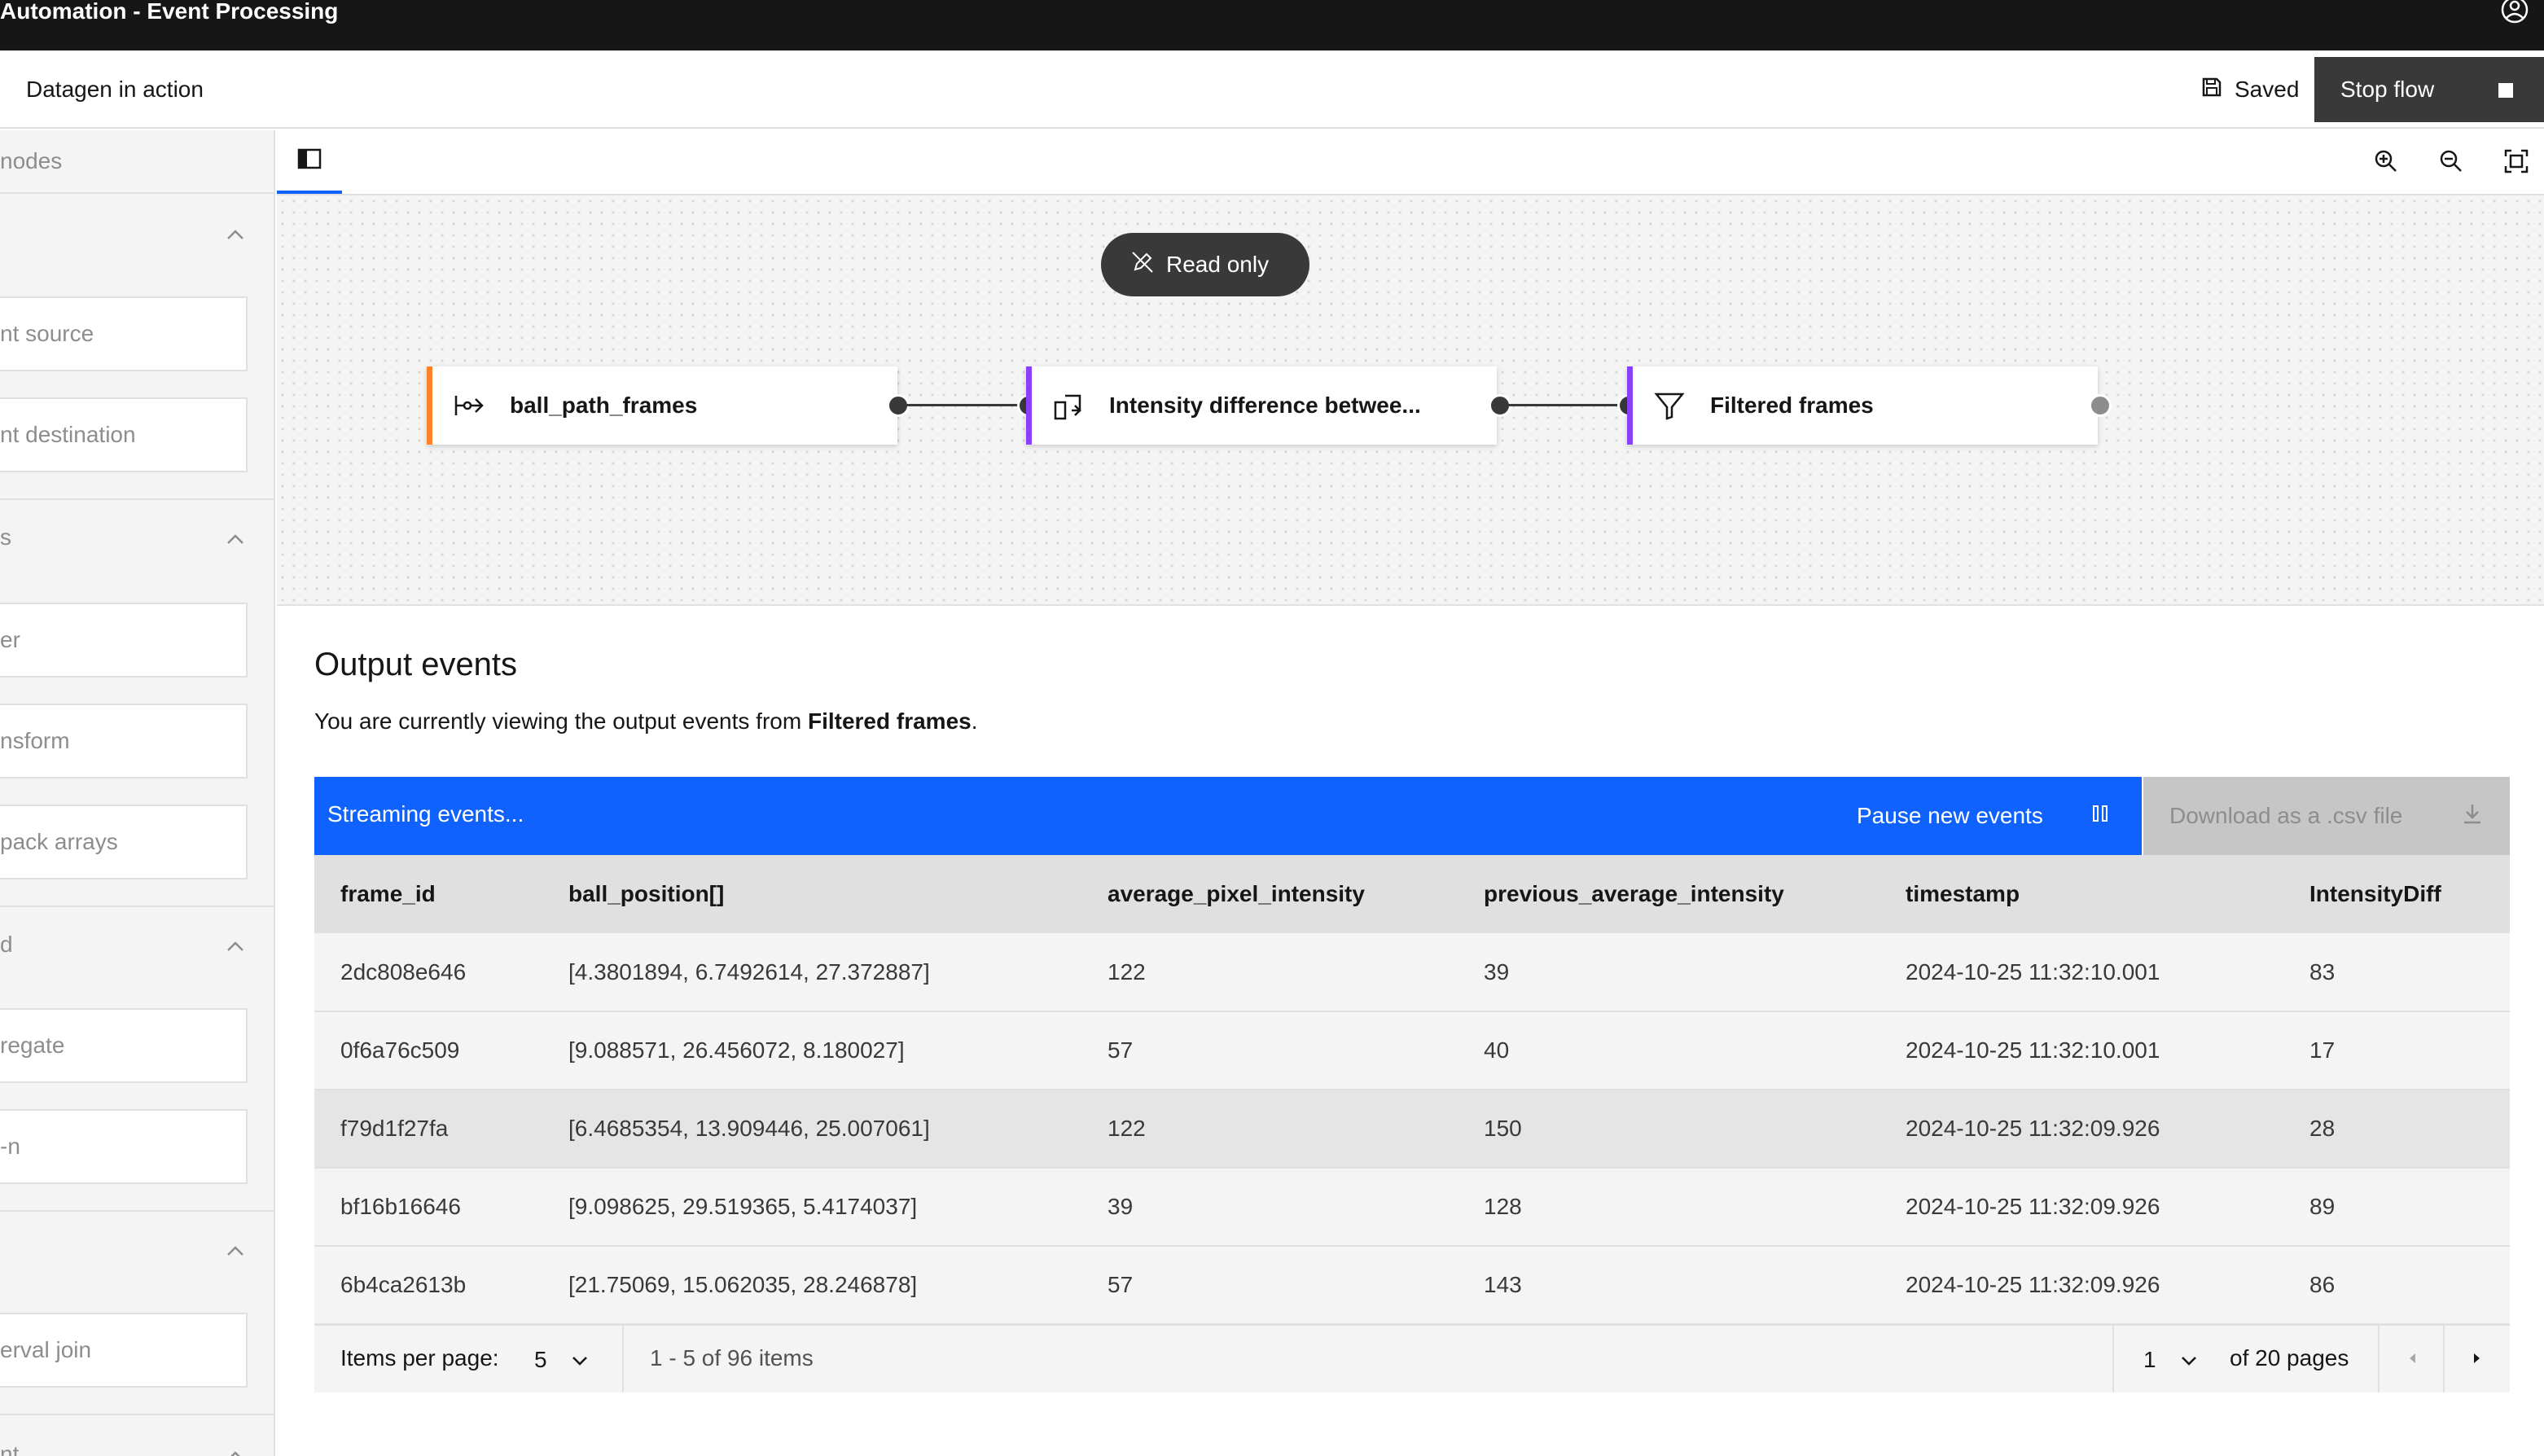 This screenshot has width=2544, height=1456. I want to click on stop-flow-button: Stop flow, so click(2429, 89).